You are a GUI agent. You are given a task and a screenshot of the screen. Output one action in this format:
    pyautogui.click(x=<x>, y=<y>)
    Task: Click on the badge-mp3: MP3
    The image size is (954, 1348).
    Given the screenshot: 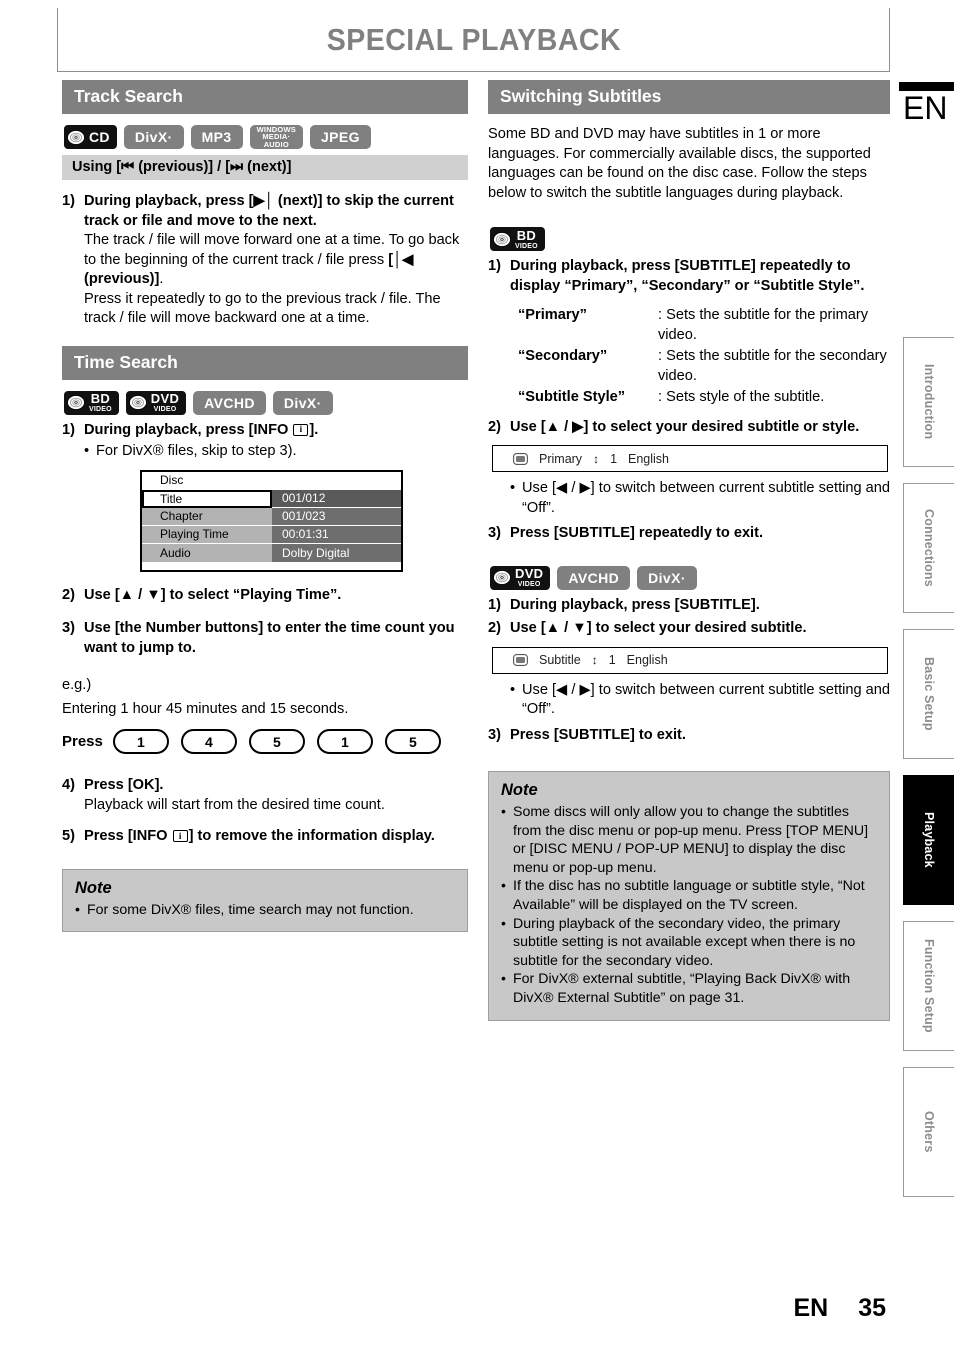 What is the action you would take?
    pyautogui.click(x=216, y=137)
    